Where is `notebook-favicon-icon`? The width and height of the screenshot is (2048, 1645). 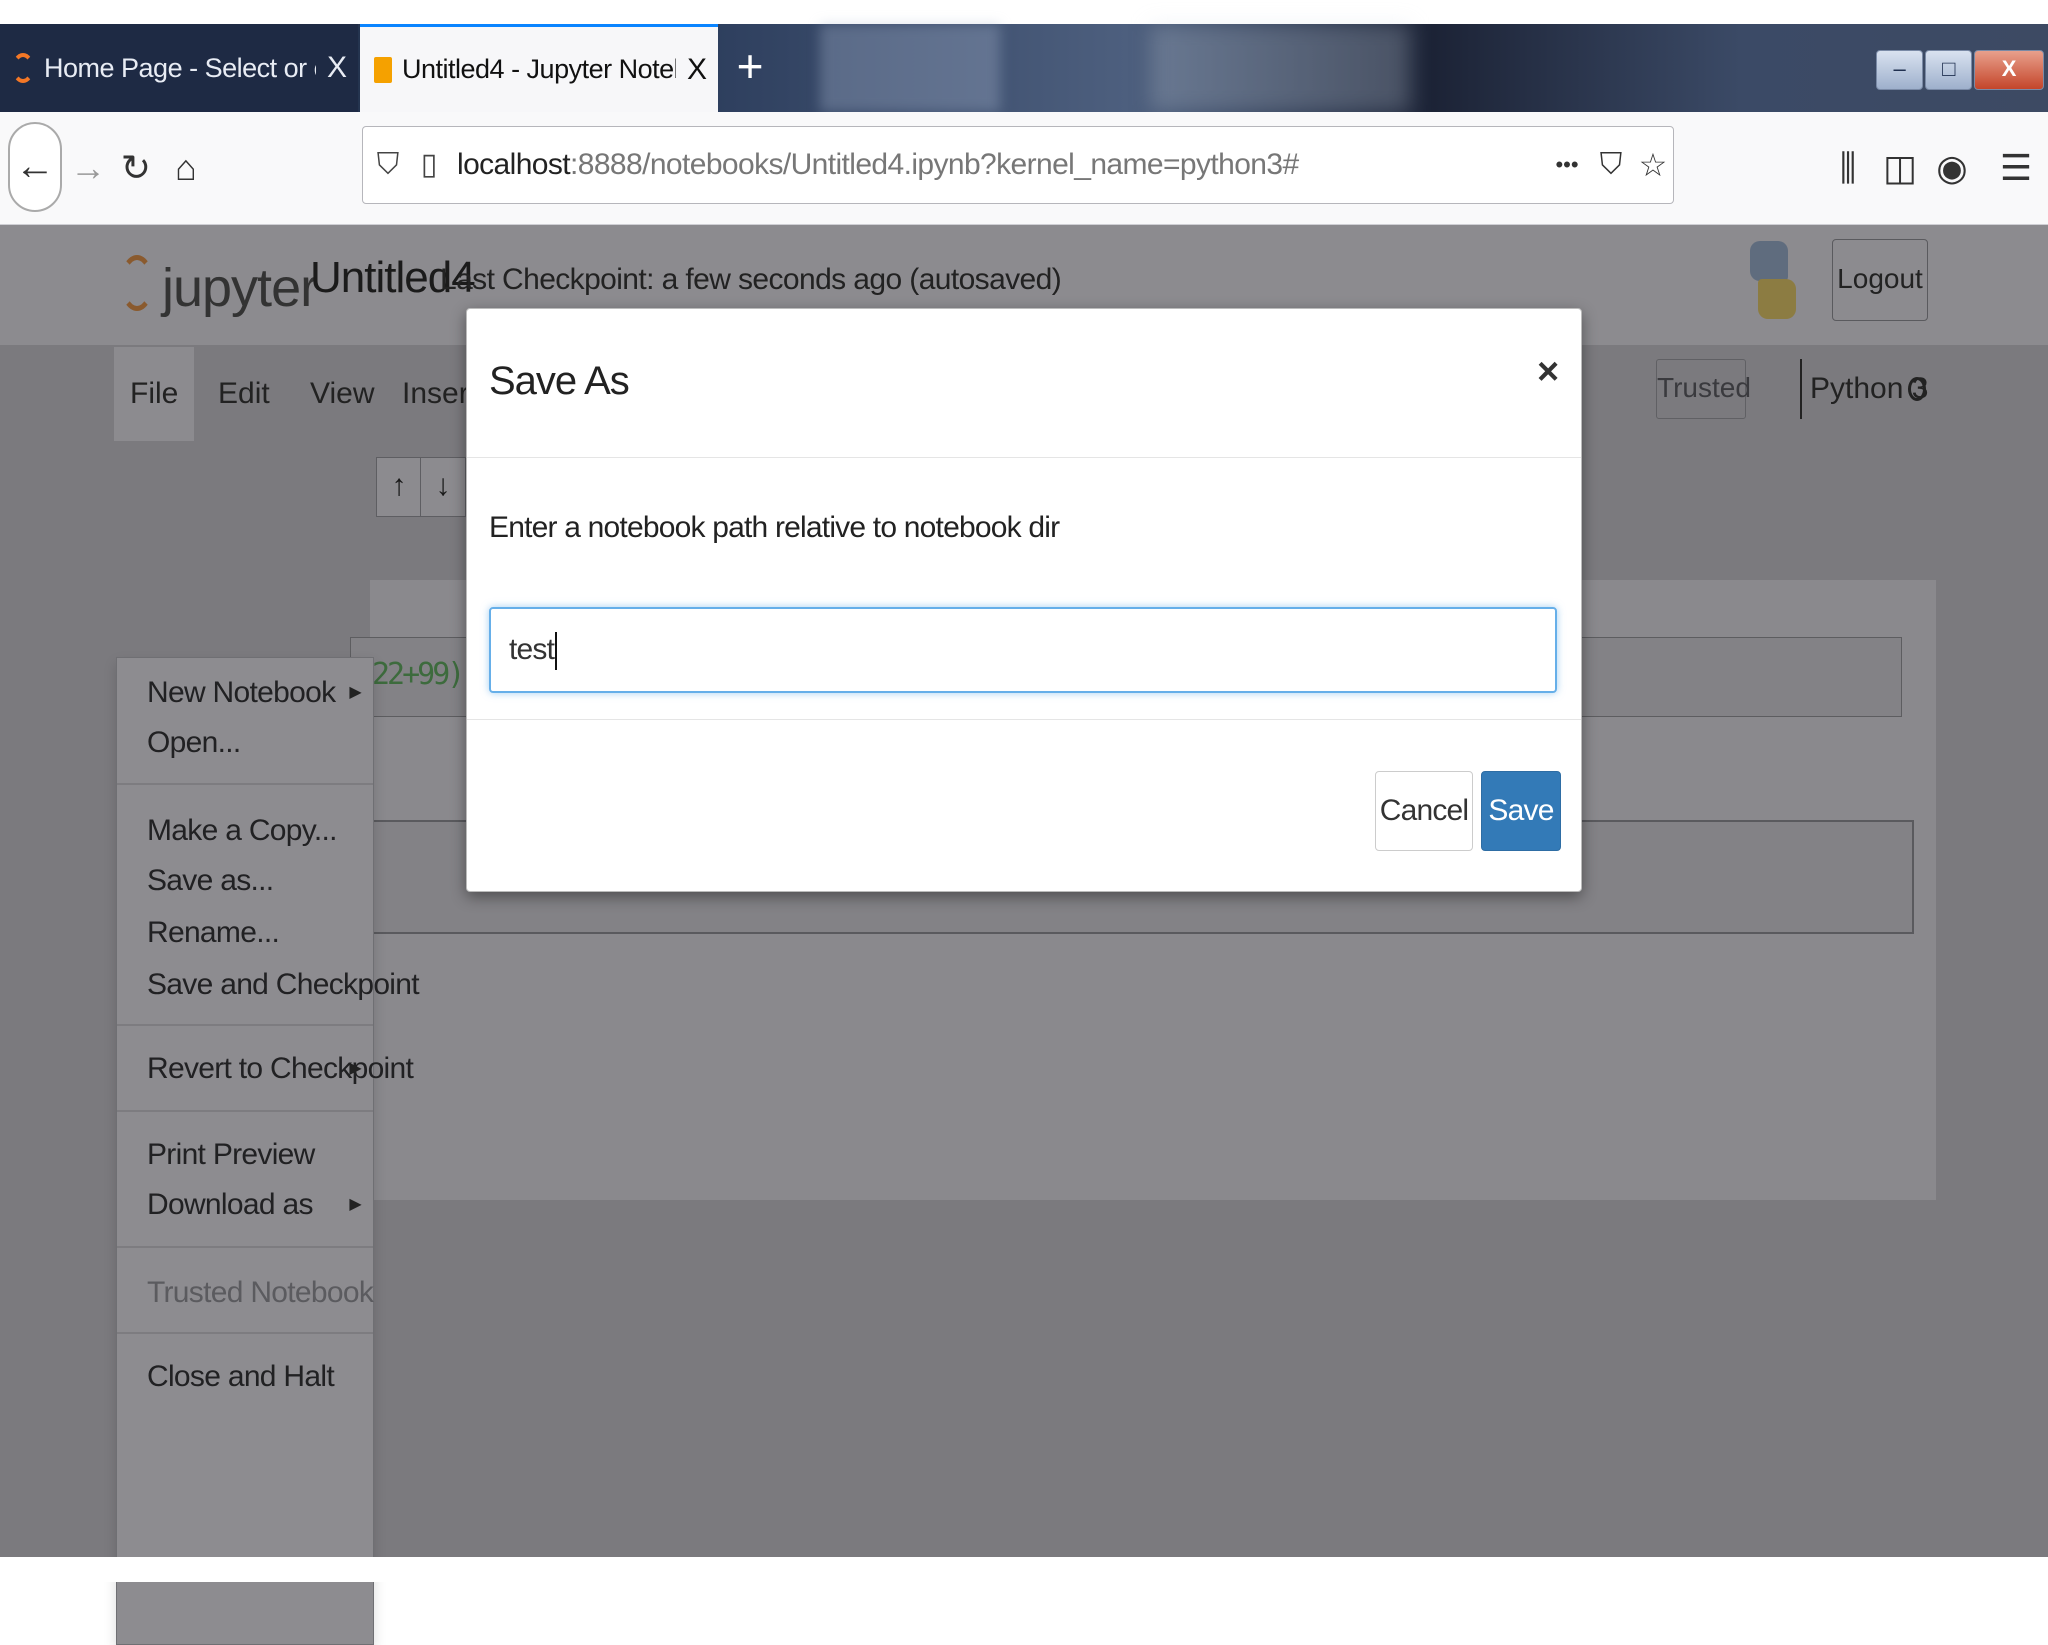
notebook-favicon-icon is located at coordinates (383, 69).